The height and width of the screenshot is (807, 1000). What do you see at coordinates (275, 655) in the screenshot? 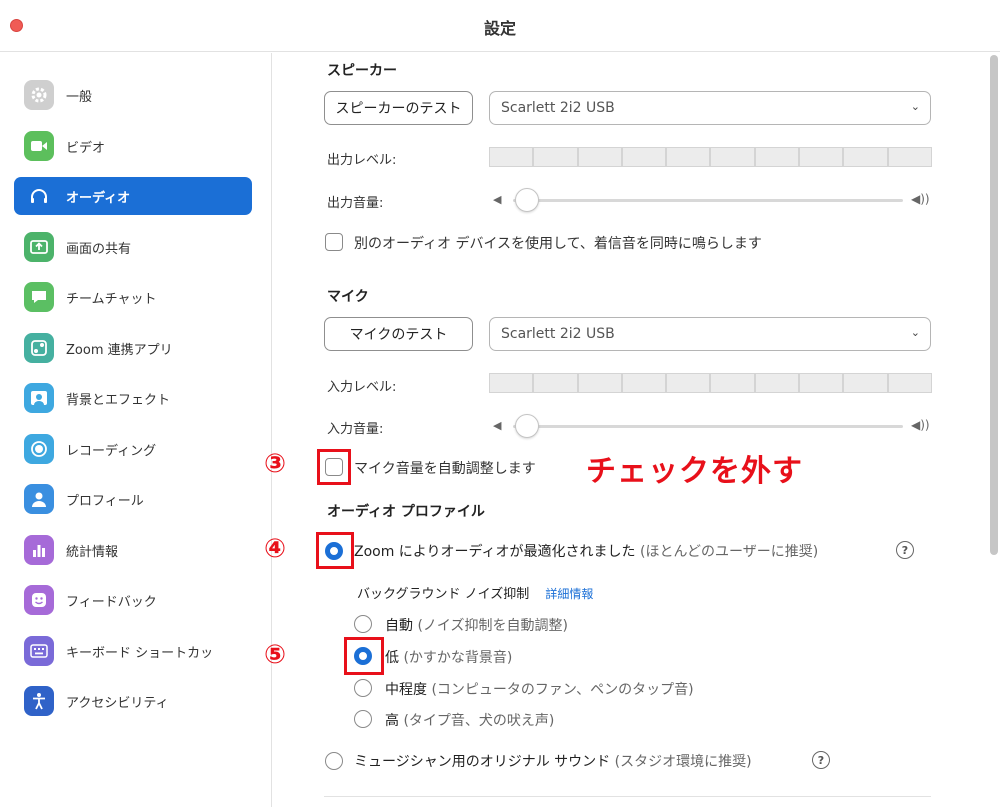
I see `step-5-marker: ⑤` at bounding box center [275, 655].